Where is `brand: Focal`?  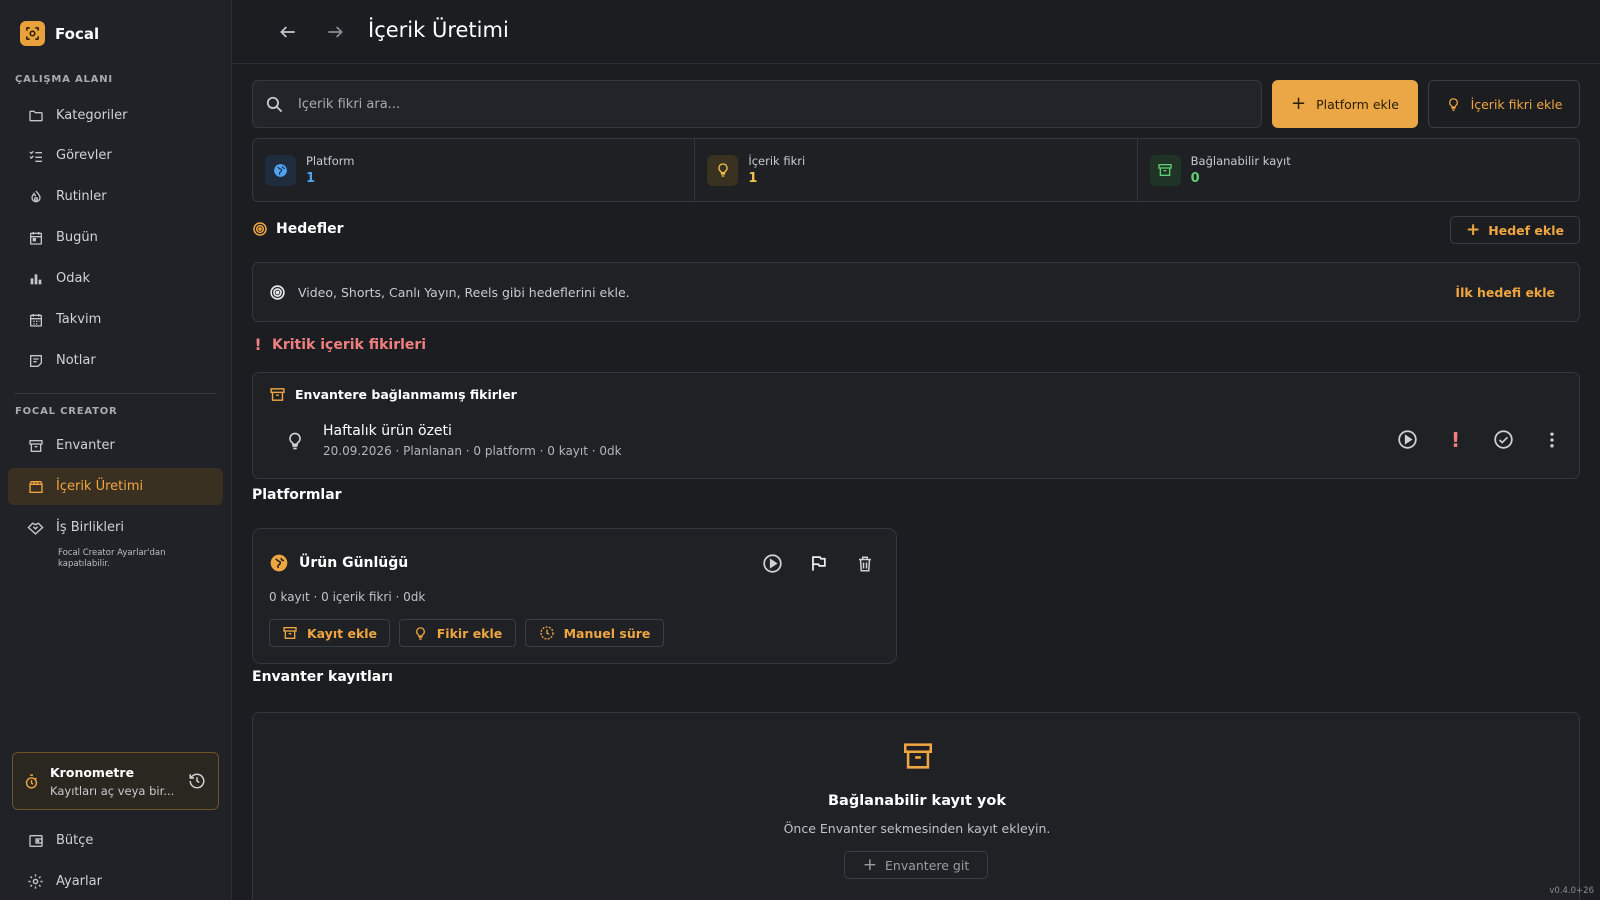 brand: Focal is located at coordinates (59, 33).